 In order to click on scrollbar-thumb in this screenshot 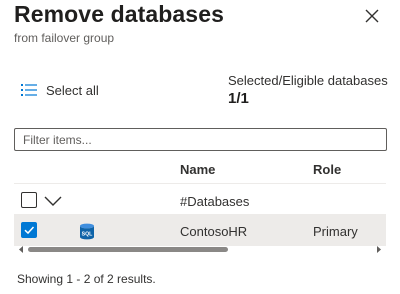, I will do `click(128, 249)`.